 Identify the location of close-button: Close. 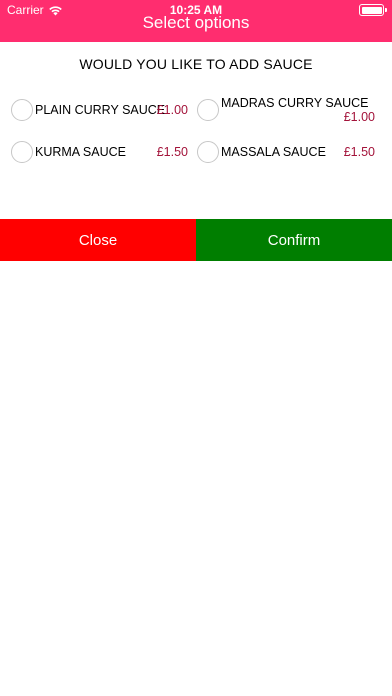
(98, 240).